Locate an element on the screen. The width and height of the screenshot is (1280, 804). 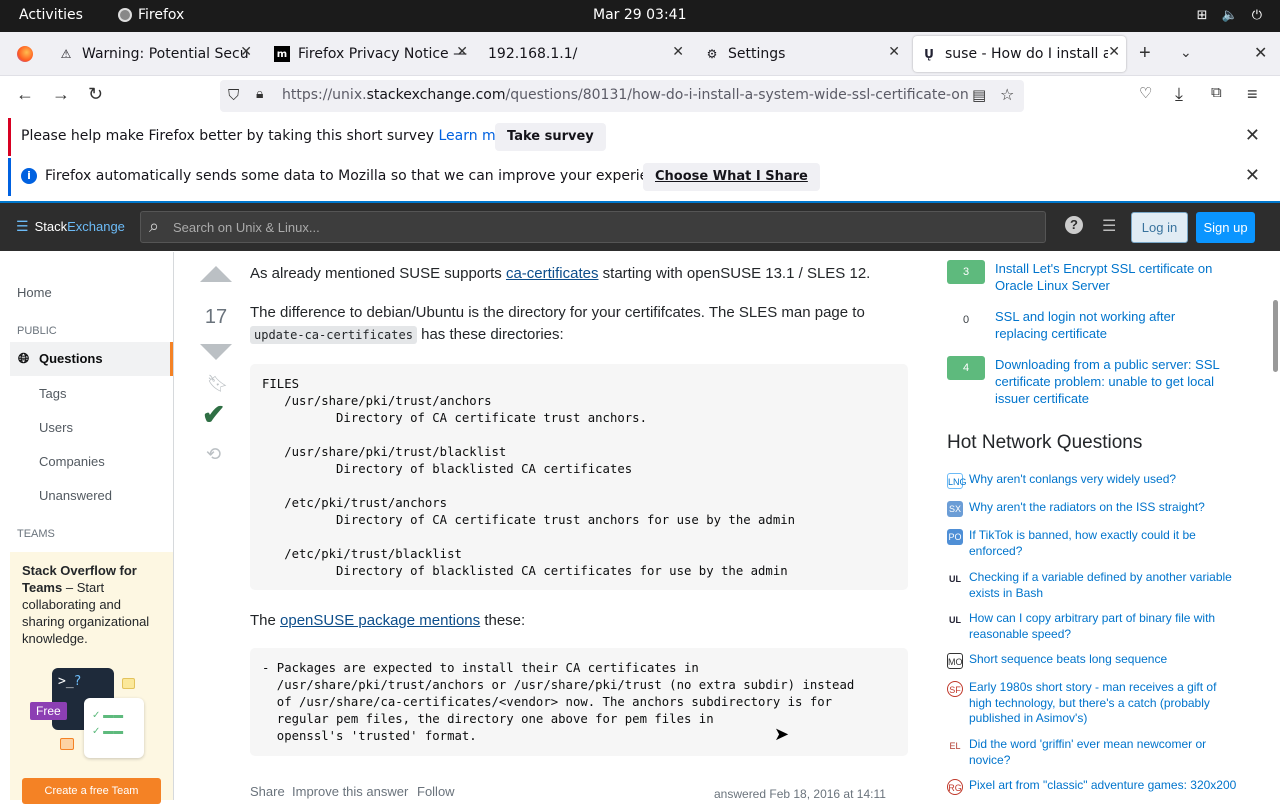
tab-label: Firefox Privacy Notice — is located at coordinates (383, 54).